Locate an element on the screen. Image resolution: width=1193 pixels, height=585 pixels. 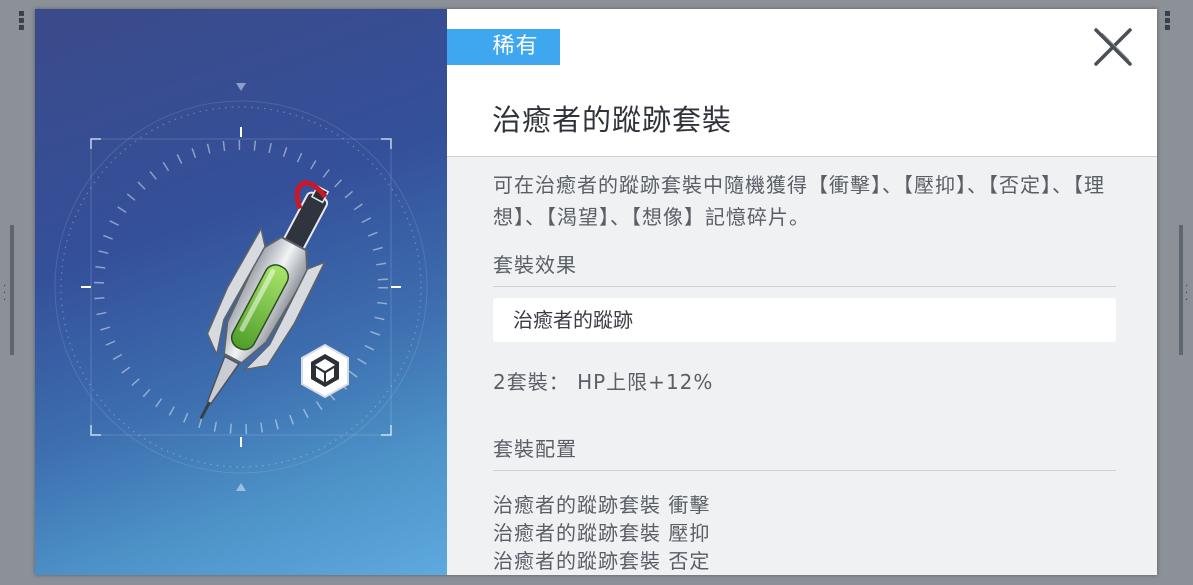
set-part-item: 治癒者的蹤跡套裝 衝擊 is located at coordinates (602, 505).